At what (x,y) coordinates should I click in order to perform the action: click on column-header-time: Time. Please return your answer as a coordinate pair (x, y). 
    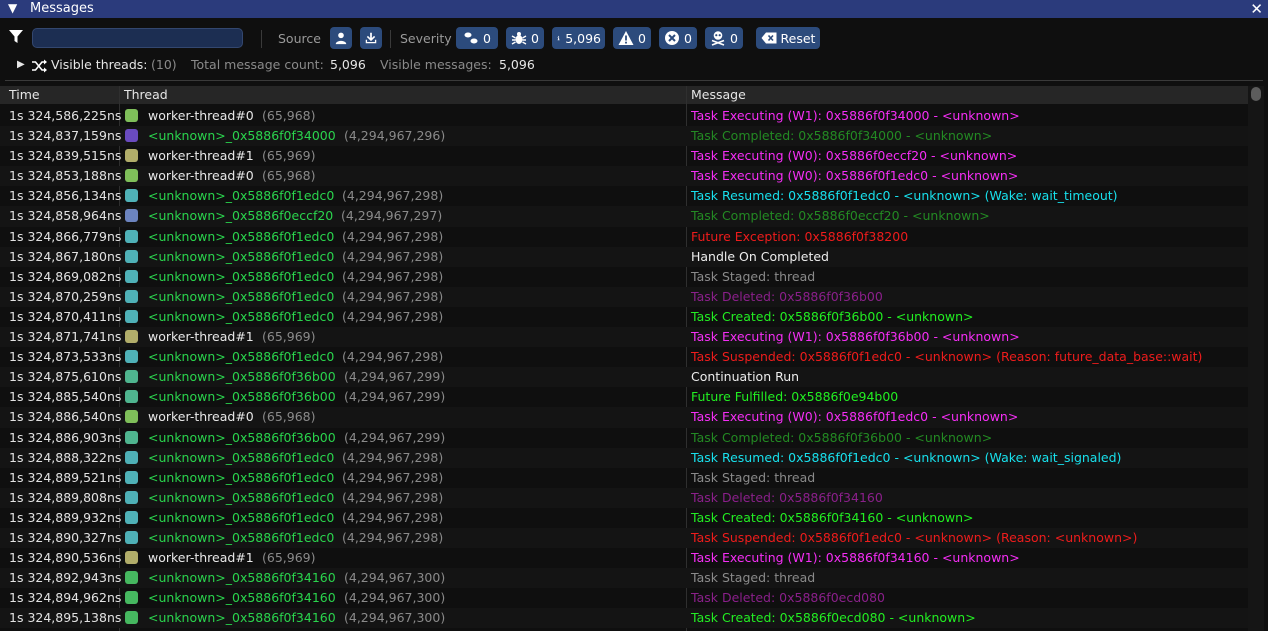
    Looking at the image, I should click on (24, 94).